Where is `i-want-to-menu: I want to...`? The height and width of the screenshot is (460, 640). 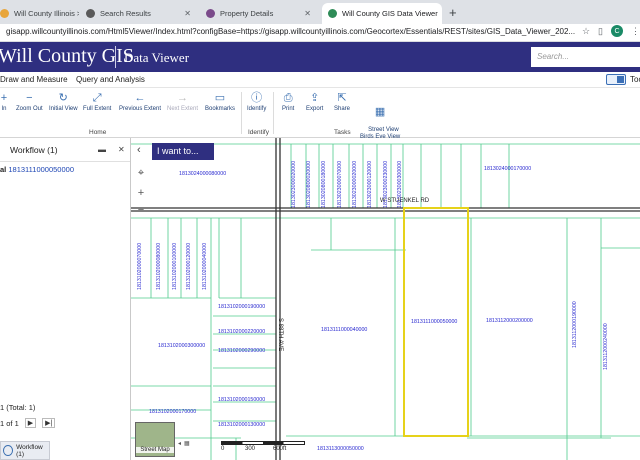 i-want-to-menu: I want to... is located at coordinates (183, 151).